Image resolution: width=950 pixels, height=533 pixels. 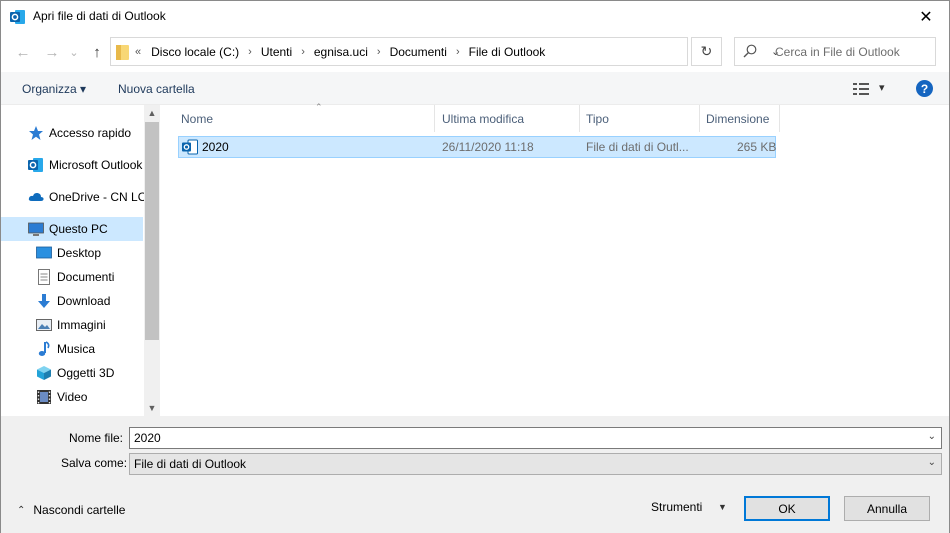 I want to click on arrow-up-icon: ↑, so click(x=97, y=52).